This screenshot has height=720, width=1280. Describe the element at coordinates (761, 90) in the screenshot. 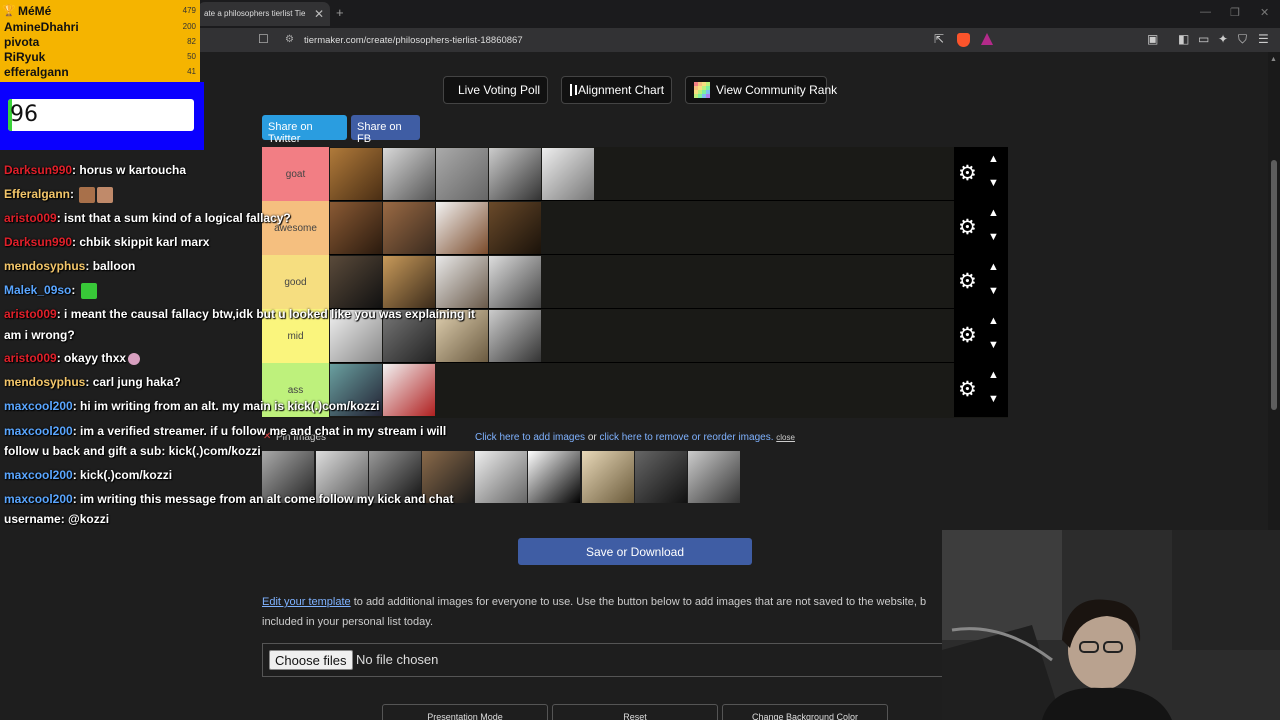

I see `community-rank-button: View Community Rank` at that location.